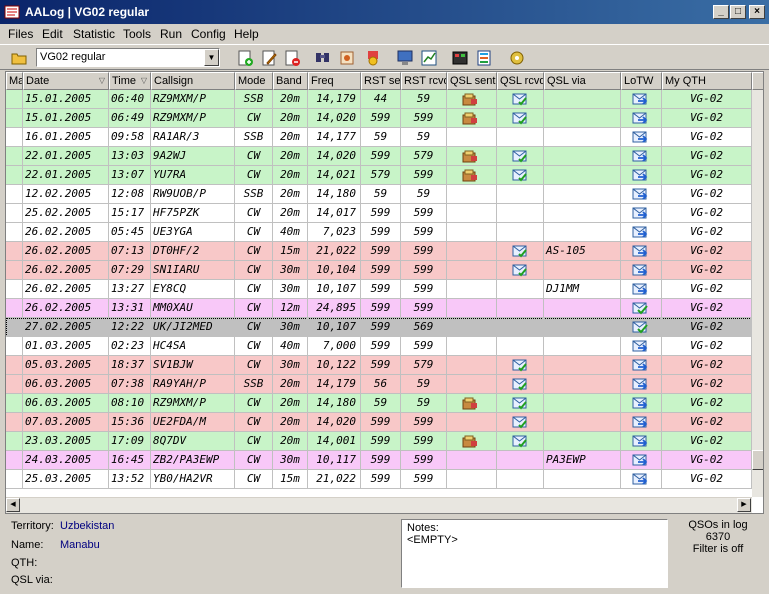 The height and width of the screenshot is (594, 769). What do you see at coordinates (470, 118) in the screenshot?
I see `qsl-sent-icon` at bounding box center [470, 118].